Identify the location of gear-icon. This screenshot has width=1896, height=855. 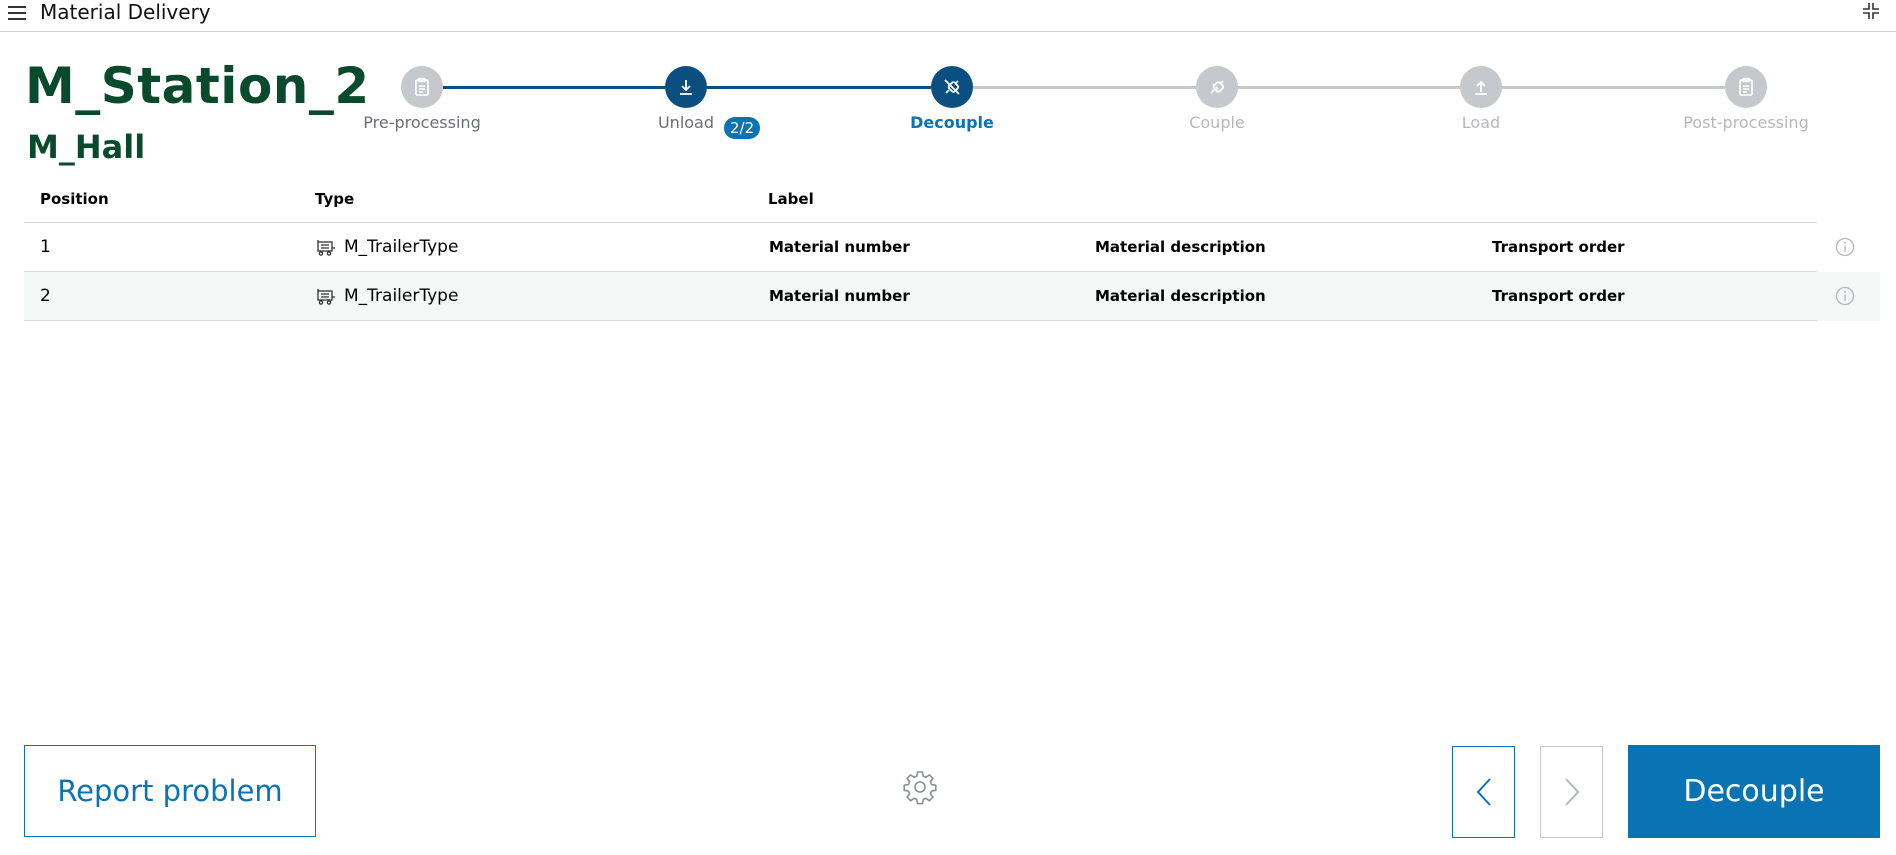
(920, 787).